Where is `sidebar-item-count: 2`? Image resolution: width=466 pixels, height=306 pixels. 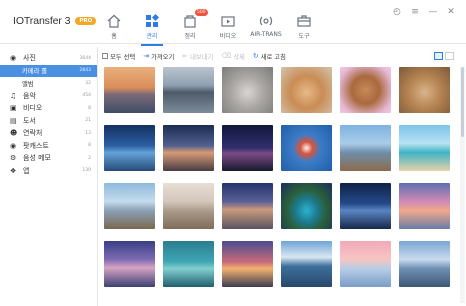
sidebar-item-count: 2 is located at coordinates (89, 158).